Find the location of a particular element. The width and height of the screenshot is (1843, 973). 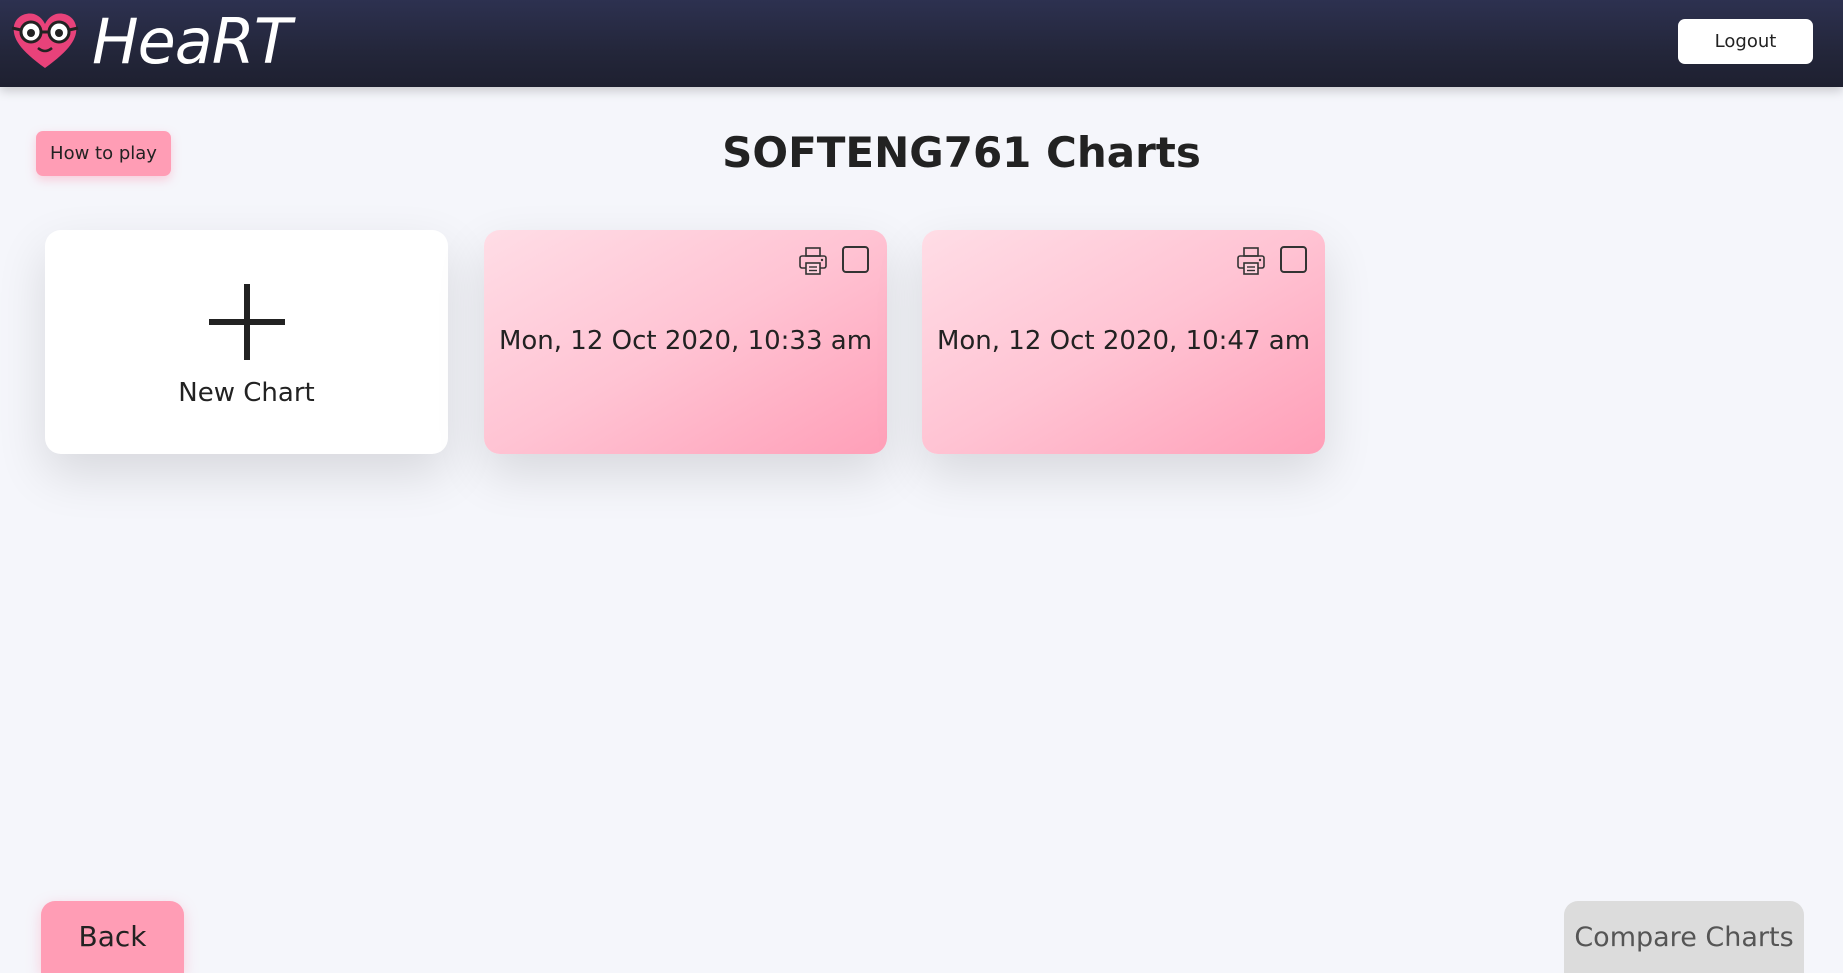

chart-date-label: Mon, 12 Oct 2020, 10:47 am is located at coordinates (1123, 341).